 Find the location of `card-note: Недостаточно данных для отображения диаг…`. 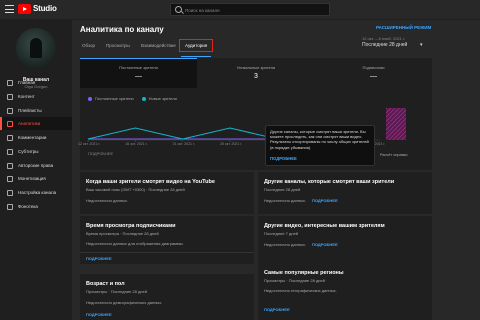

card-note: Недостаточно данных для отображения диаг… is located at coordinates (135, 243).